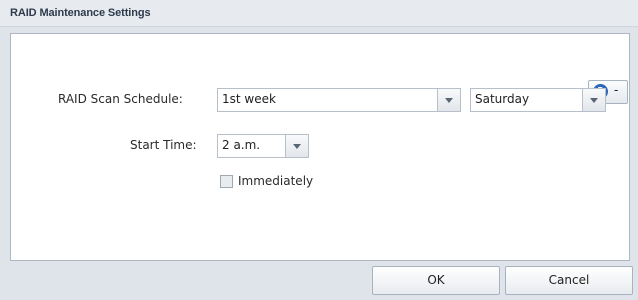  What do you see at coordinates (249, 99) in the screenshot?
I see `week-select-value: 1st week` at bounding box center [249, 99].